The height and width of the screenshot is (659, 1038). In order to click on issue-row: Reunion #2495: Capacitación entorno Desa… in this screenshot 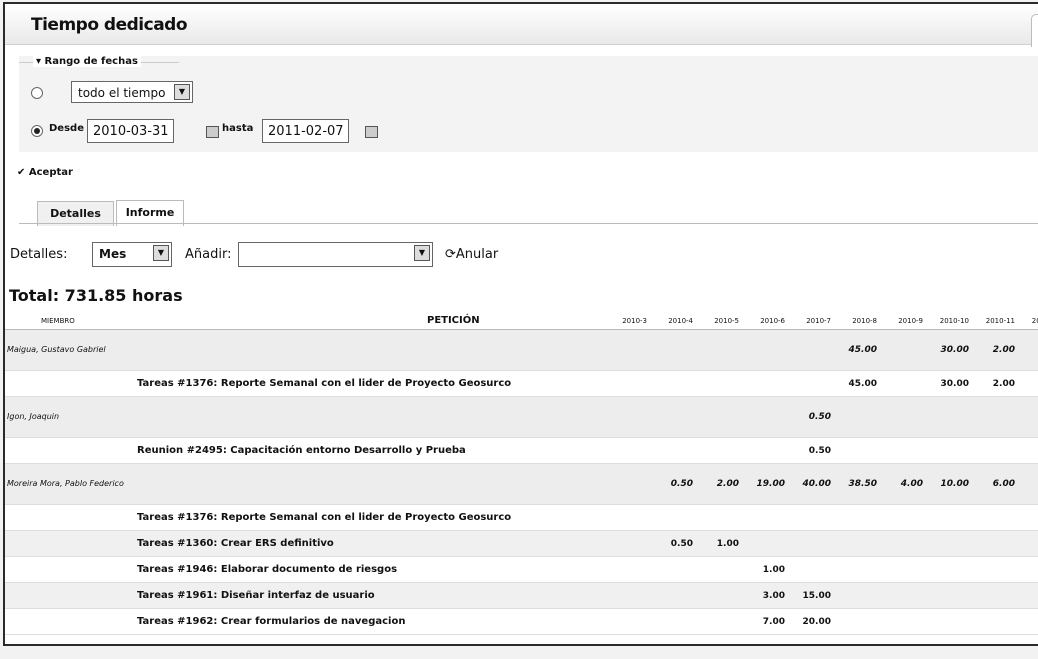, I will do `click(521, 450)`.